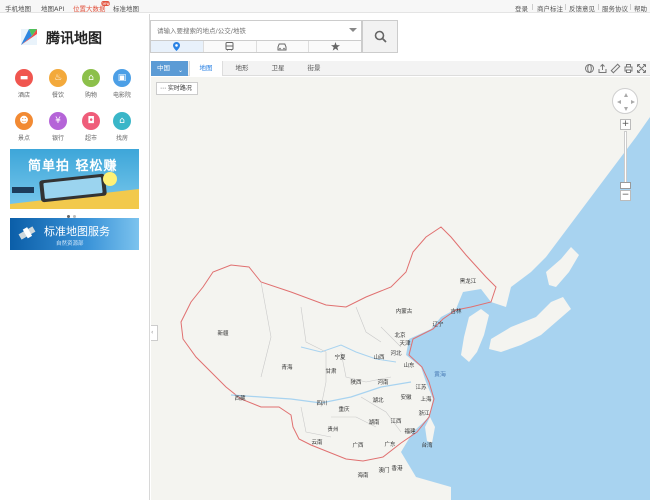 The width and height of the screenshot is (650, 500). Describe the element at coordinates (400, 68) in the screenshot. I see `map-toolbar: 中国 ⌄ 地图 地形 卫星 街景` at that location.